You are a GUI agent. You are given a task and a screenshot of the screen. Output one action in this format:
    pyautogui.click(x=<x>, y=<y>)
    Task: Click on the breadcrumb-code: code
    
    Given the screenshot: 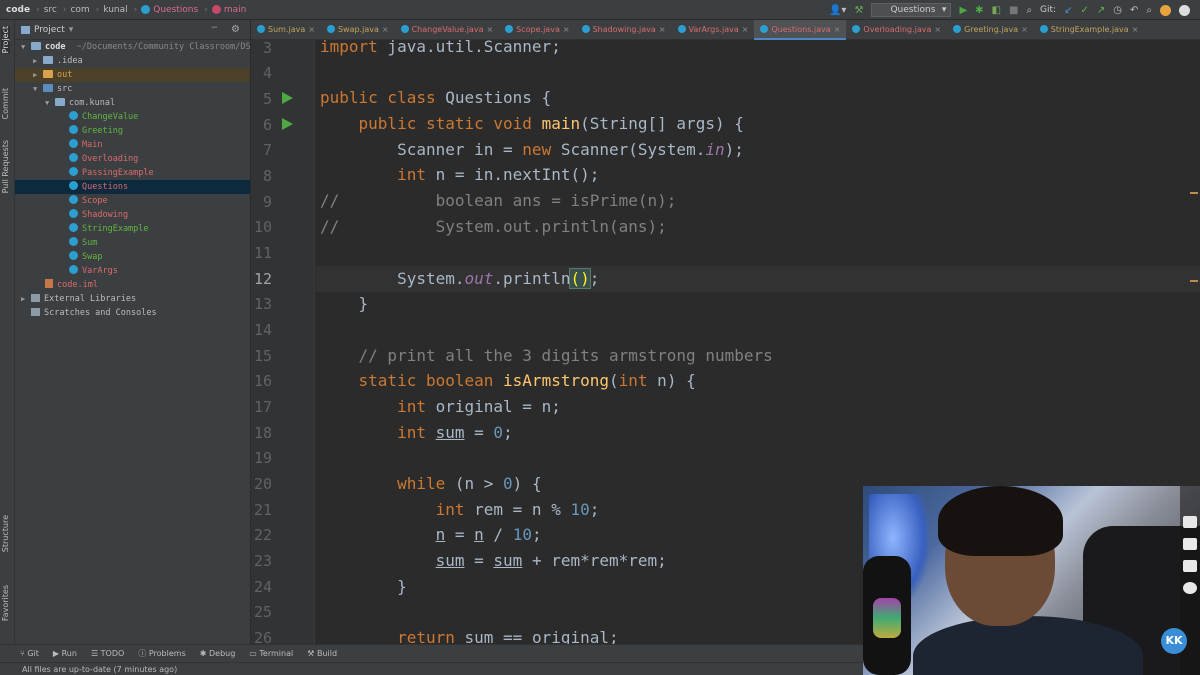 What is the action you would take?
    pyautogui.click(x=18, y=10)
    